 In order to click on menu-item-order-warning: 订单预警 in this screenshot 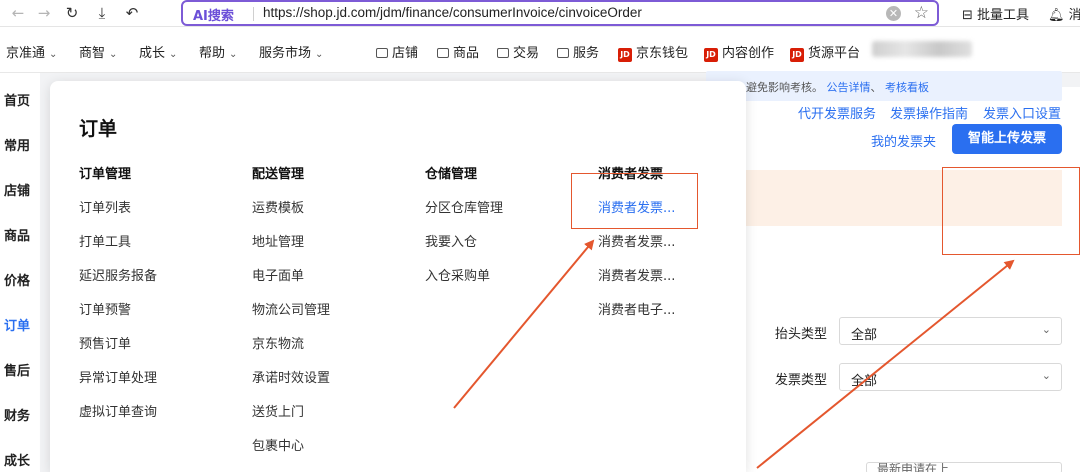, I will do `click(118, 316)`.